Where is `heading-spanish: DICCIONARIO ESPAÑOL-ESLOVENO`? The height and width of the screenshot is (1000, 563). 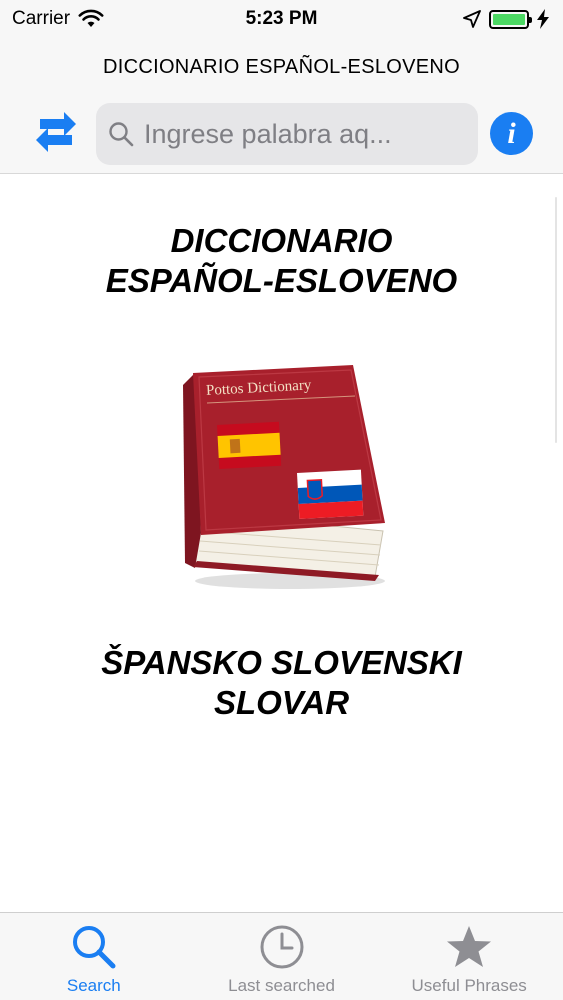 heading-spanish: DICCIONARIO ESPAÑOL-ESLOVENO is located at coordinates (281, 261).